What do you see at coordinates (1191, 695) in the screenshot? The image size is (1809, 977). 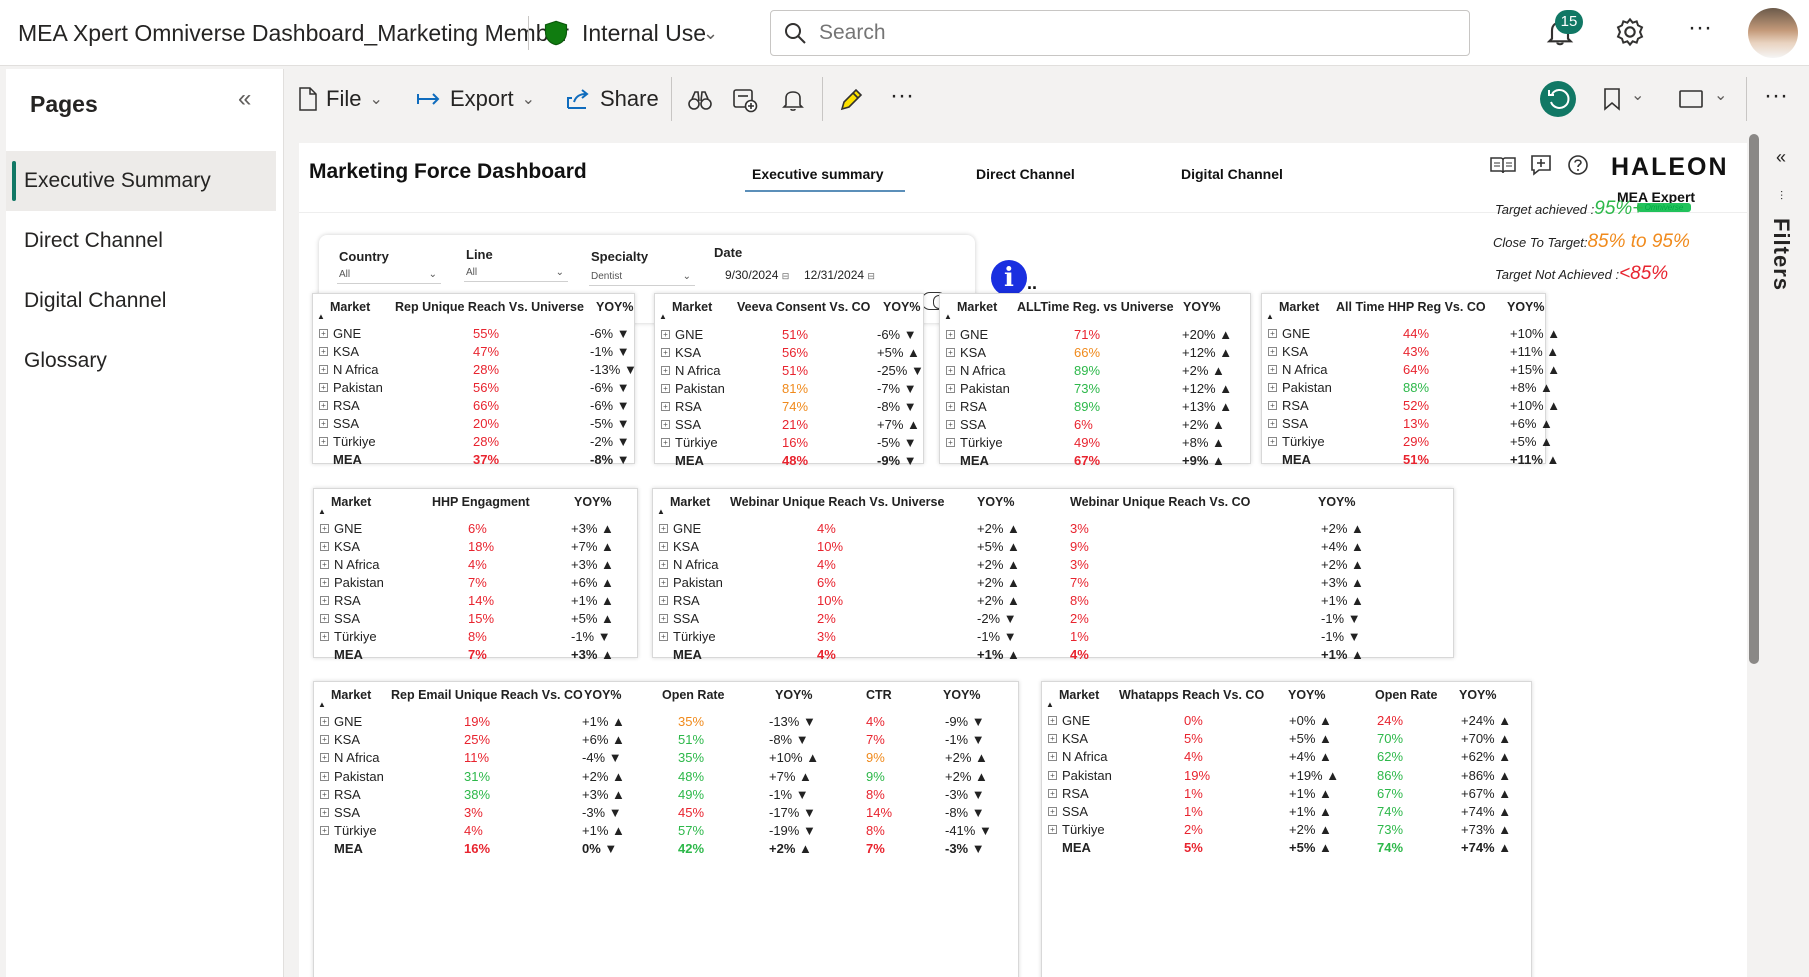 I see `column-header: Whatapps Reach Vs. CO` at bounding box center [1191, 695].